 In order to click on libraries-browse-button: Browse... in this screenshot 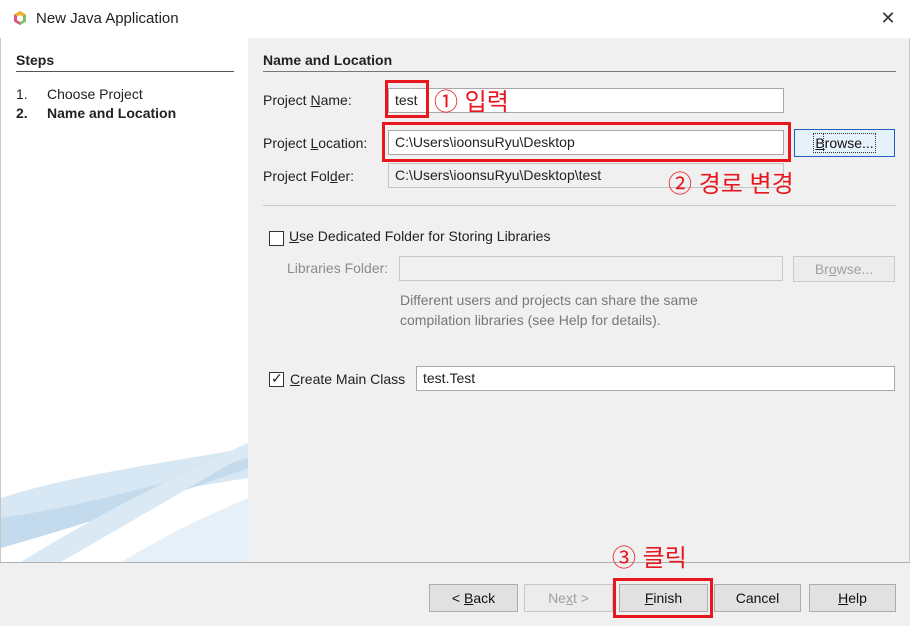, I will do `click(844, 269)`.